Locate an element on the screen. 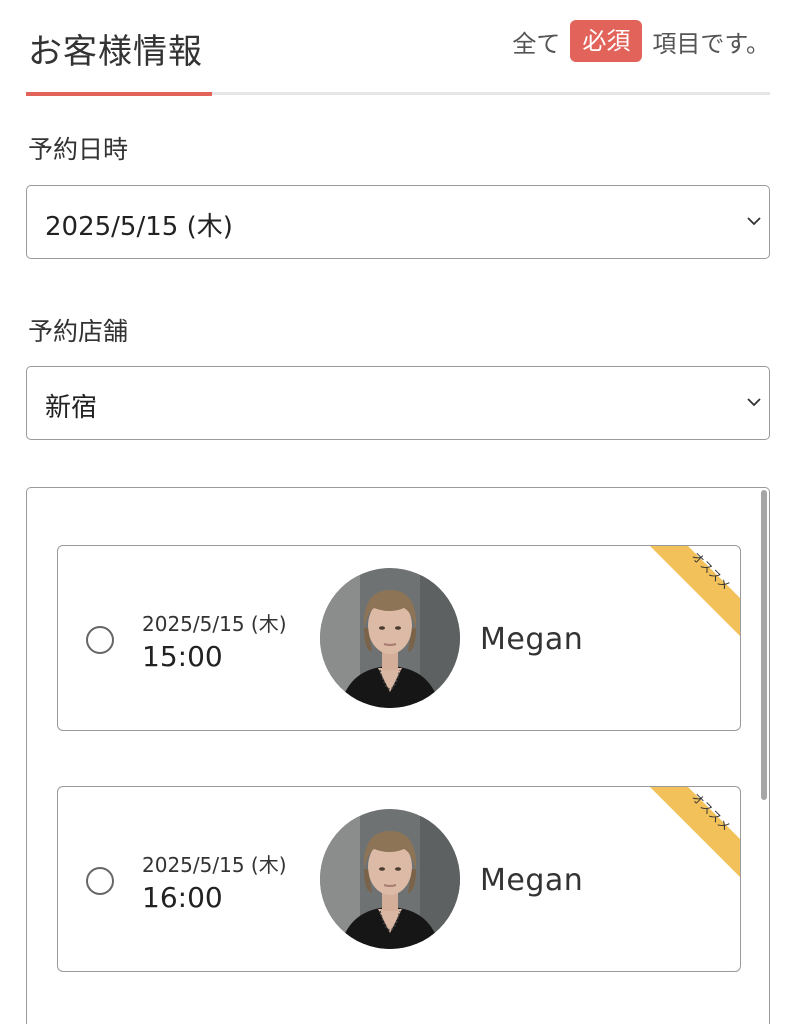 This screenshot has width=792, height=1024. required-note: 全て 必須 項目です。 is located at coordinates (641, 41).